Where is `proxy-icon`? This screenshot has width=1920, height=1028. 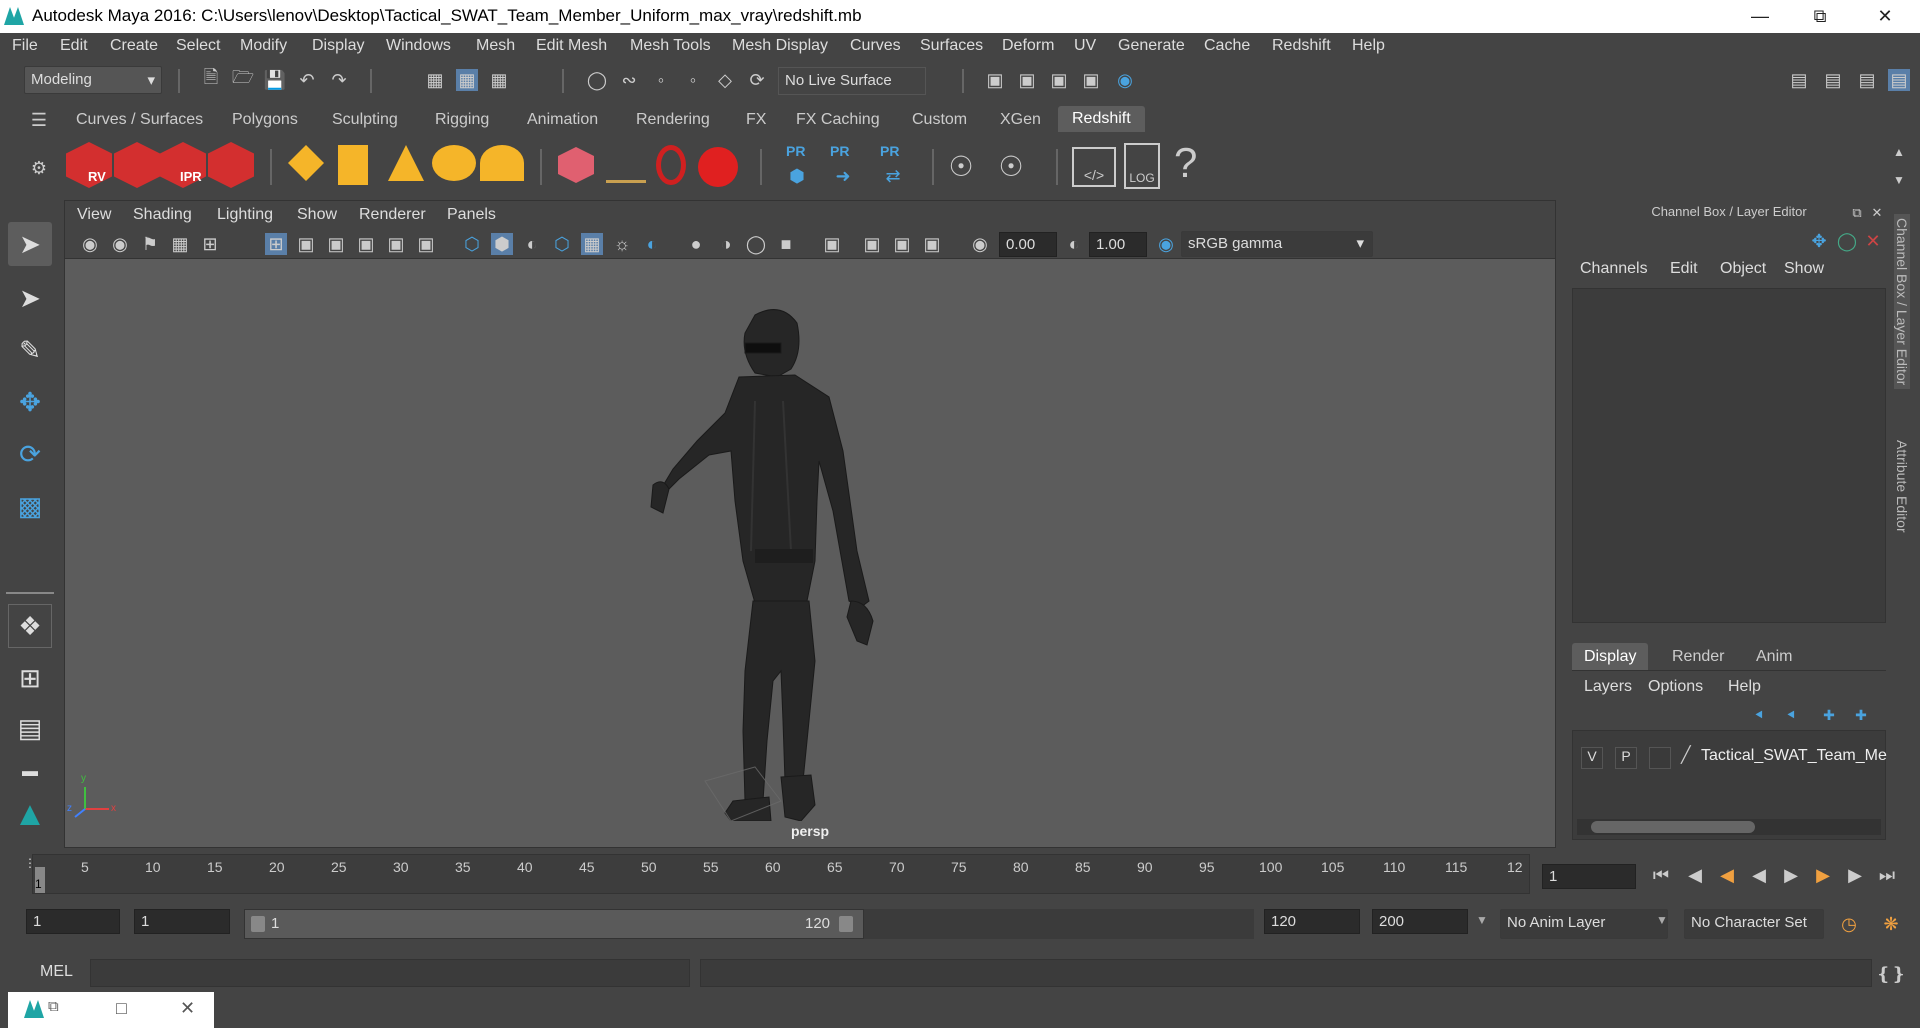
proxy-icon is located at coordinates (576, 165).